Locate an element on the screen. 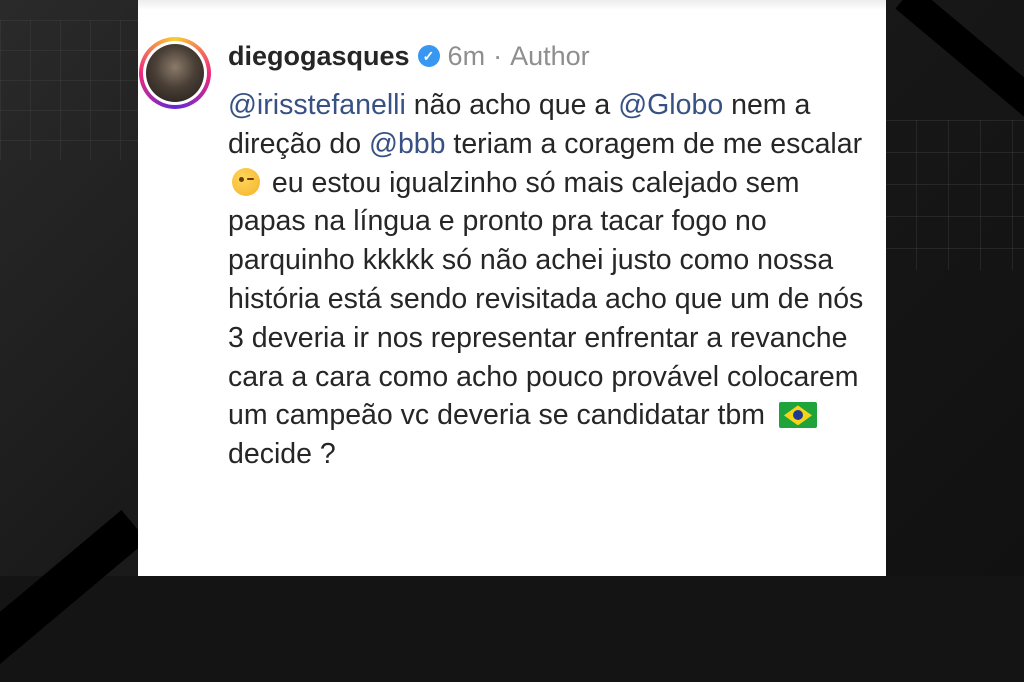 The width and height of the screenshot is (1024, 682). background-grid-left is located at coordinates (70, 90).